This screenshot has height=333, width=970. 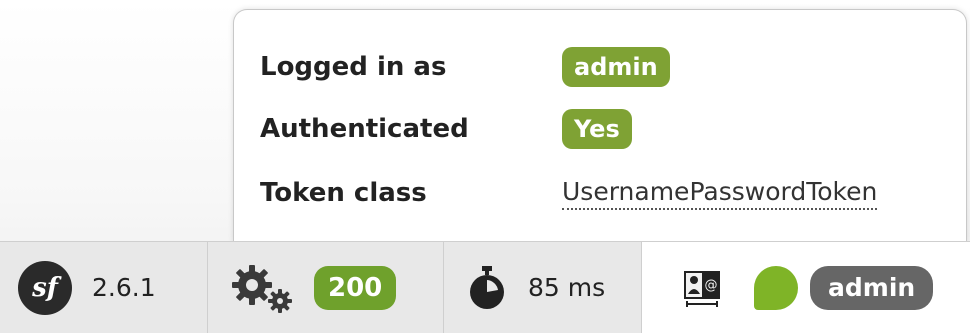 What do you see at coordinates (806, 287) in the screenshot?
I see `toolbar-security-block: @ admin` at bounding box center [806, 287].